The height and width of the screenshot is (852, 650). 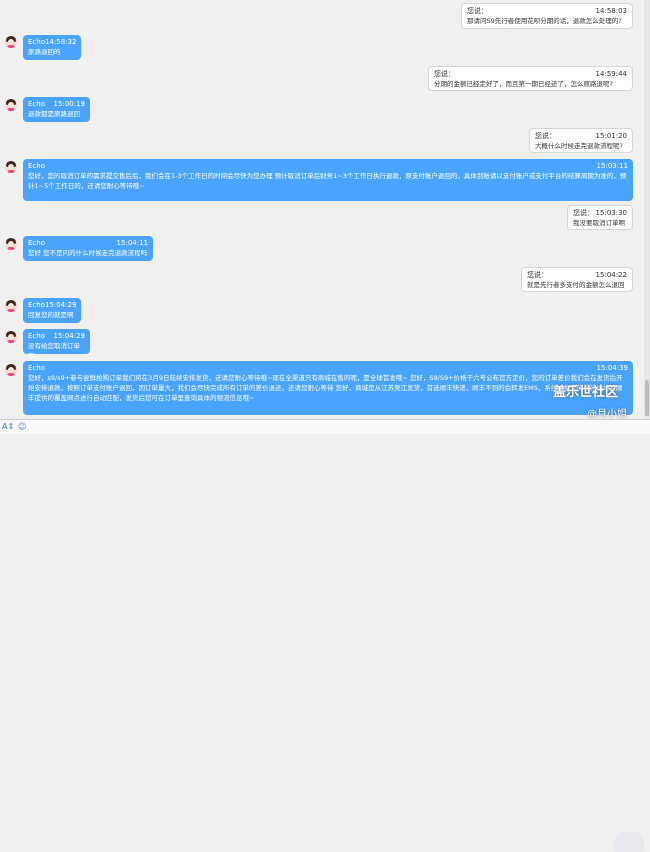 What do you see at coordinates (611, 275) in the screenshot?
I see `timestamp: 15:04:22` at bounding box center [611, 275].